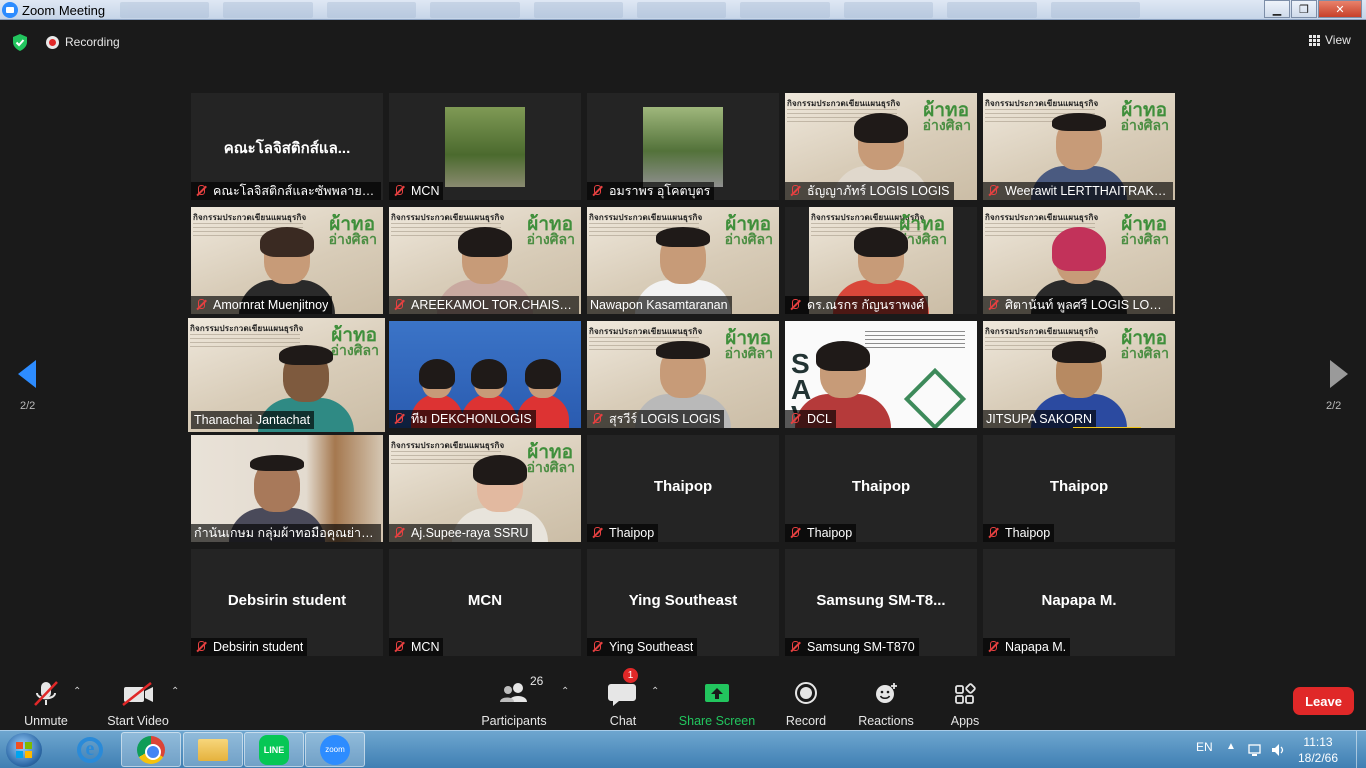  What do you see at coordinates (1339, 374) in the screenshot?
I see `next-page-arrow-icon` at bounding box center [1339, 374].